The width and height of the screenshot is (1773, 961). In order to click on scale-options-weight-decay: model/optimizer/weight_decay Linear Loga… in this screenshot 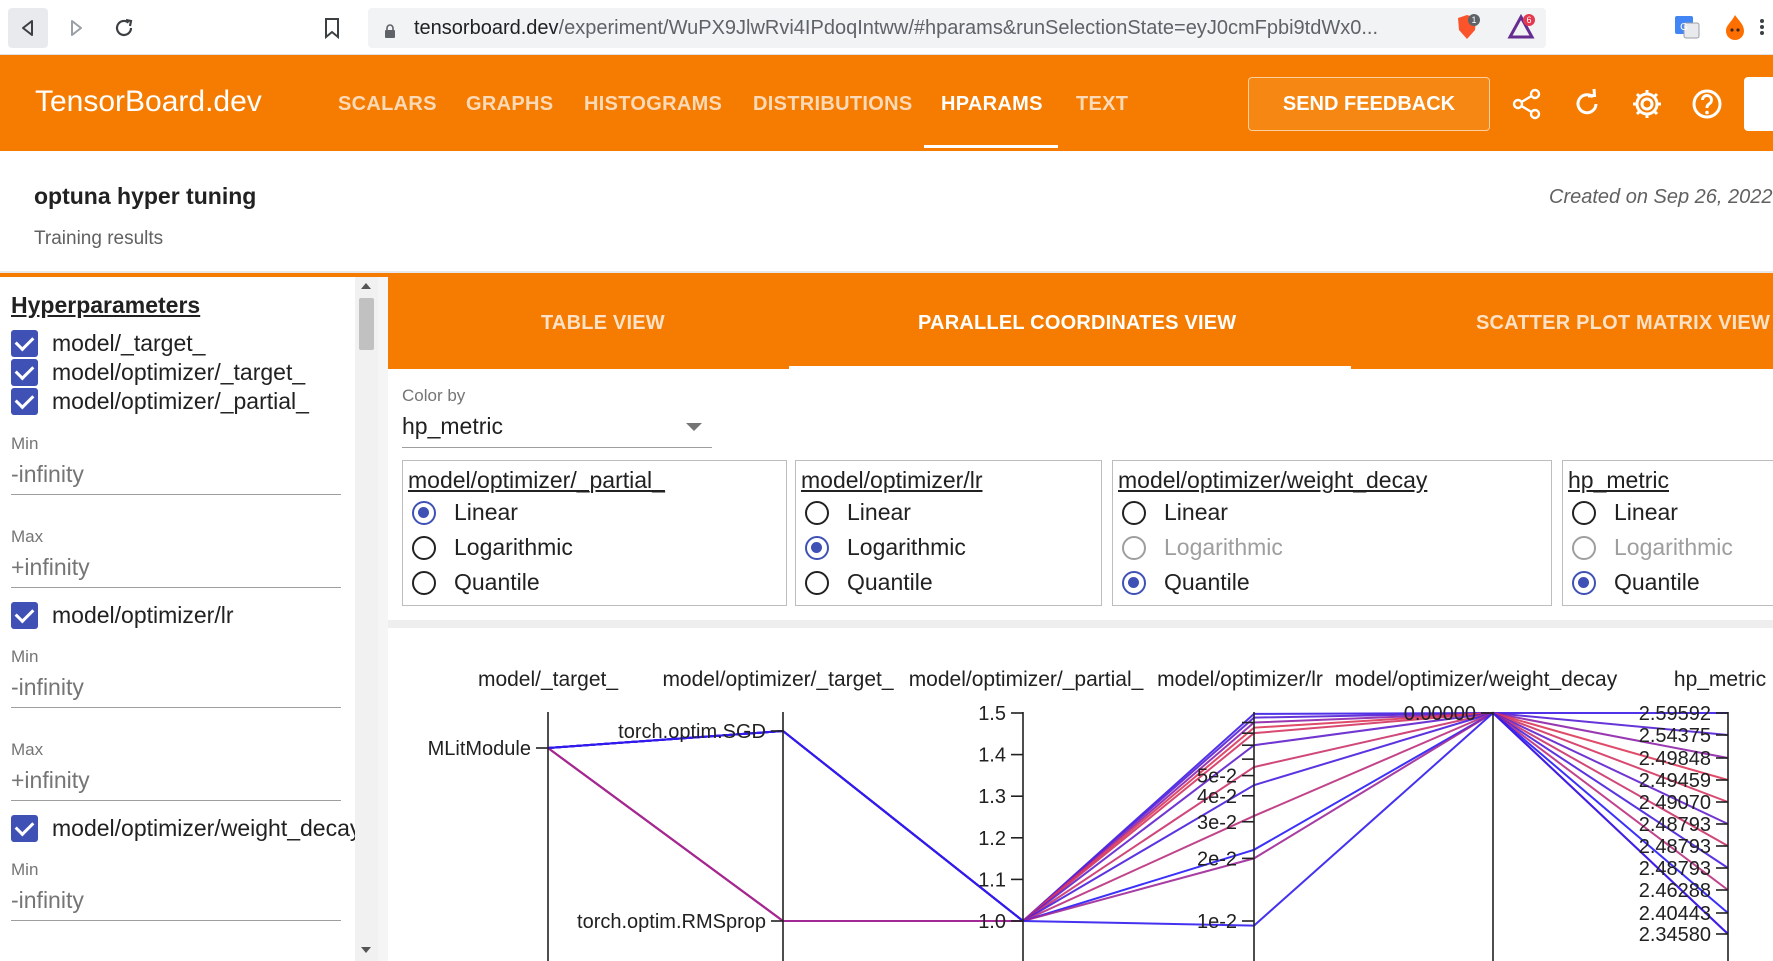, I will do `click(1332, 533)`.